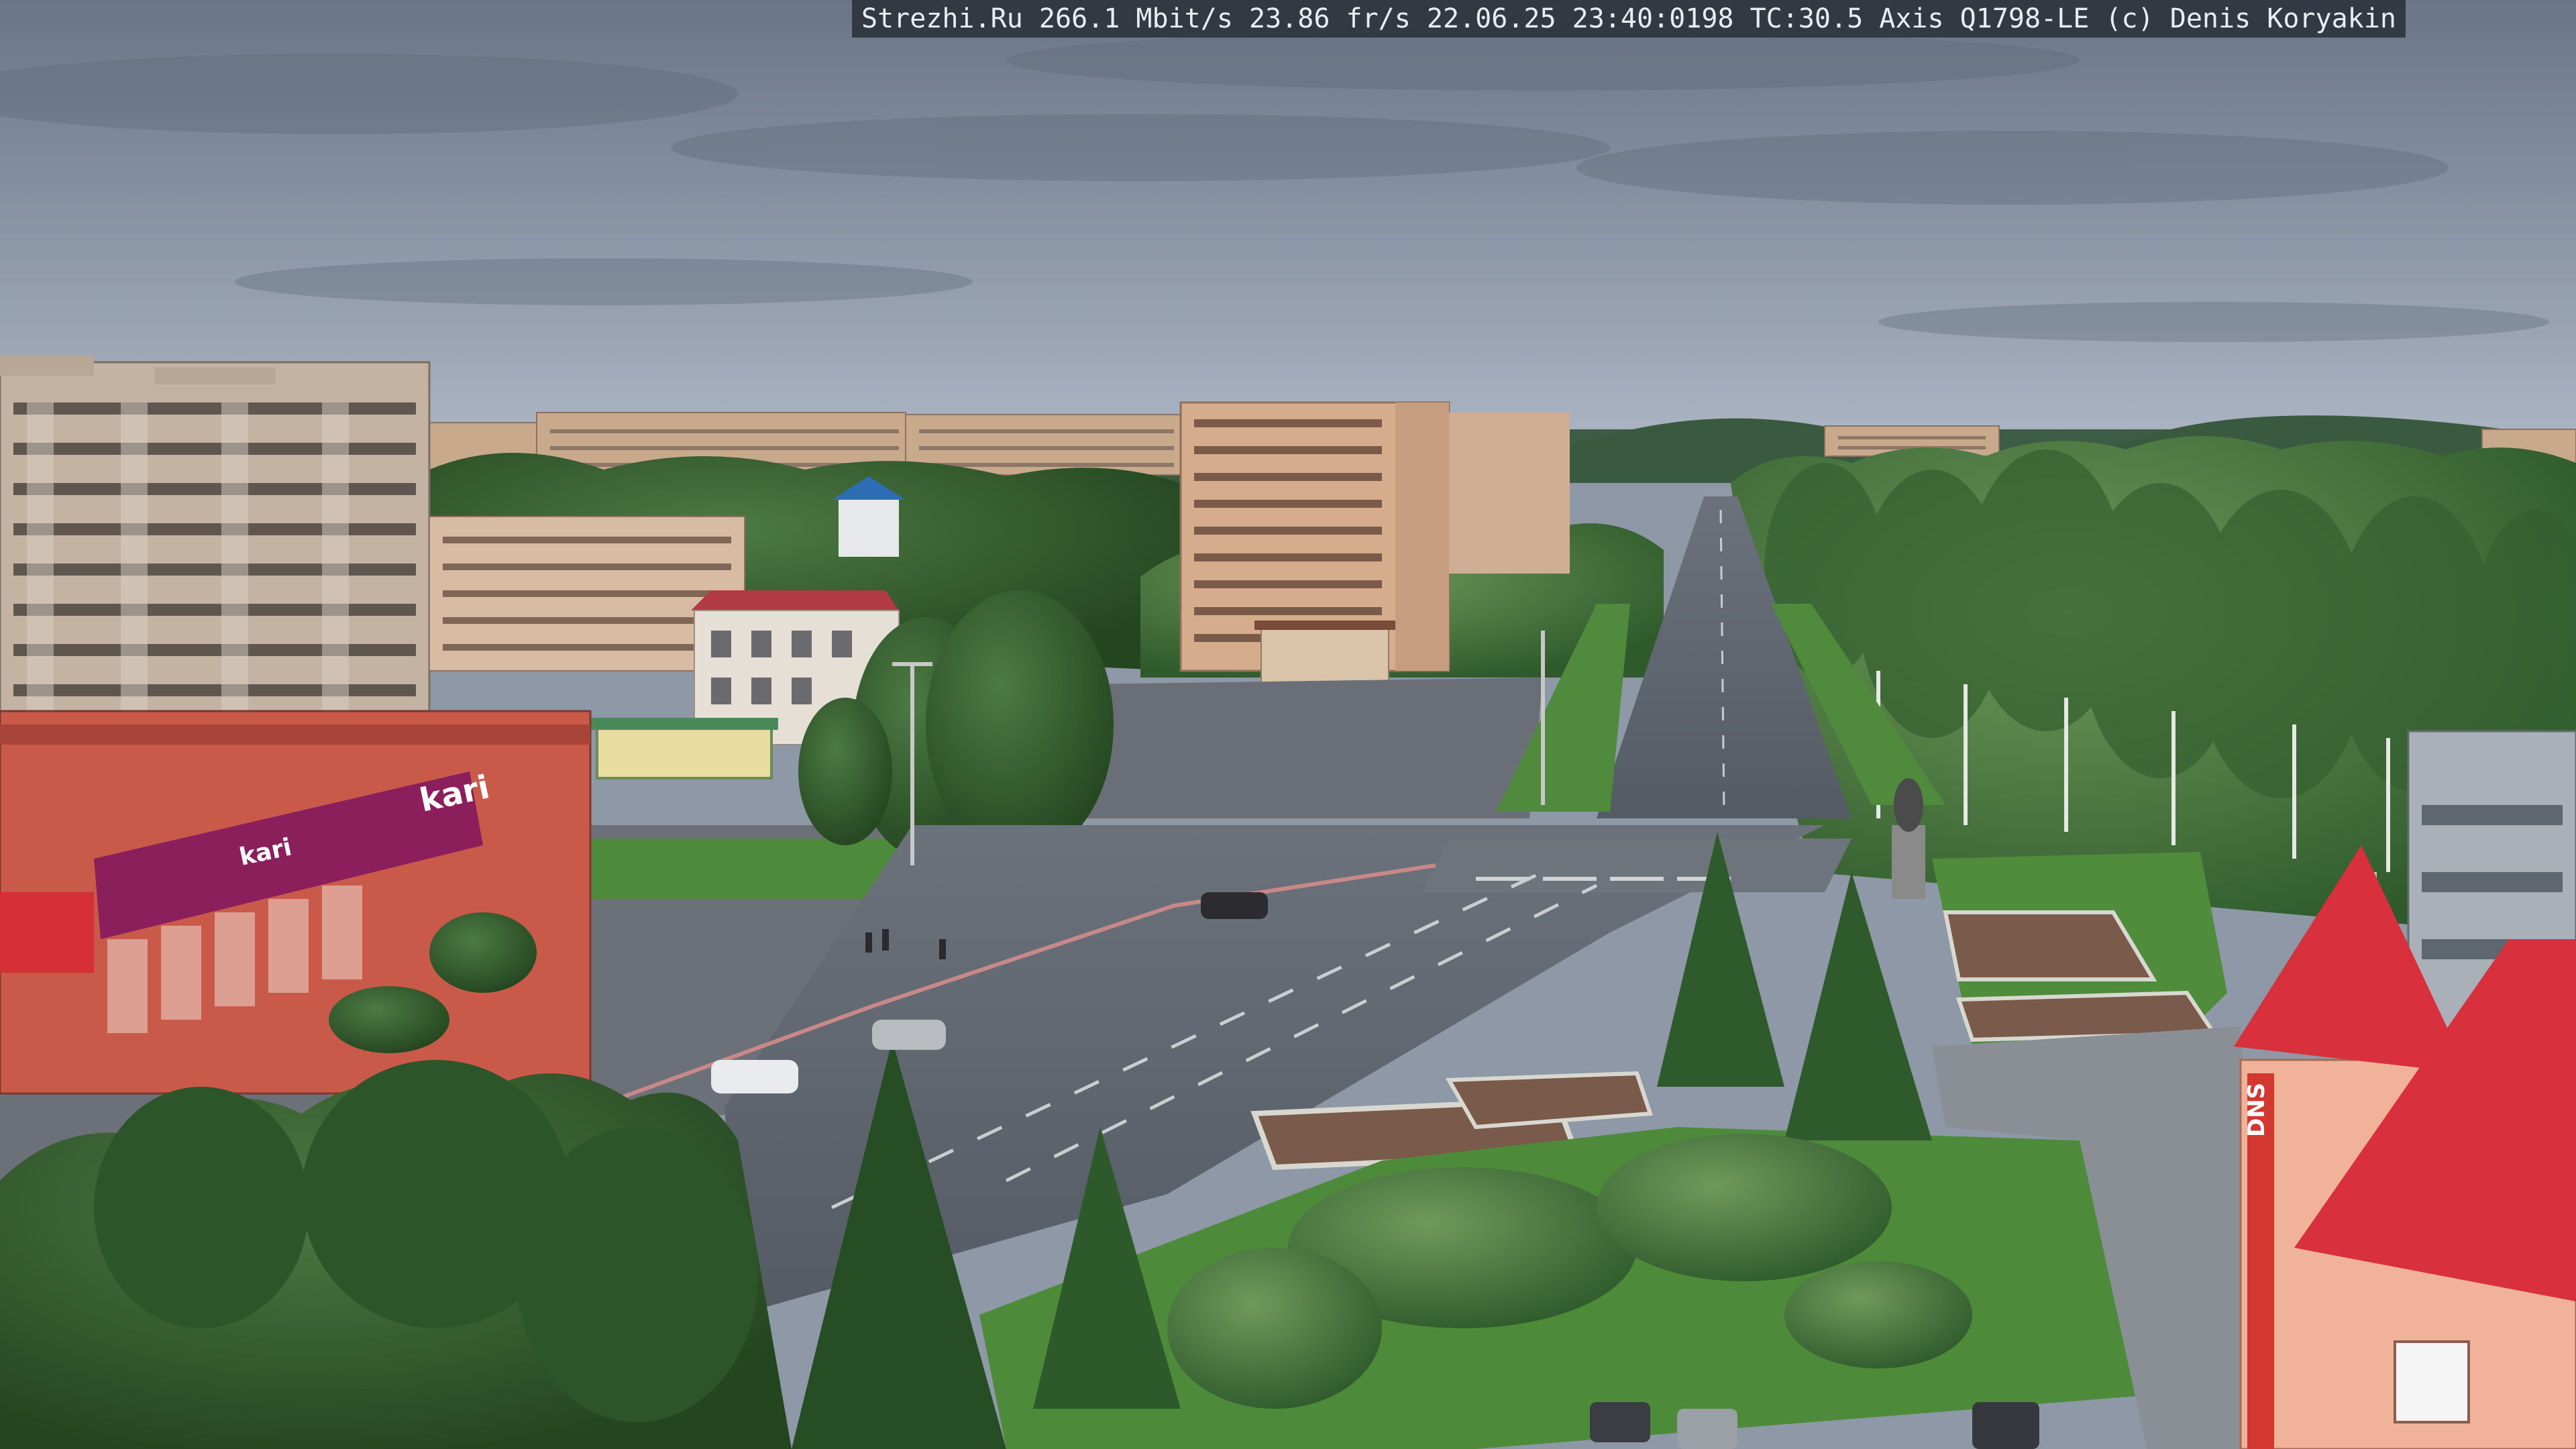 This screenshot has width=2576, height=1449. I want to click on upper-plaza, so click(1294, 748).